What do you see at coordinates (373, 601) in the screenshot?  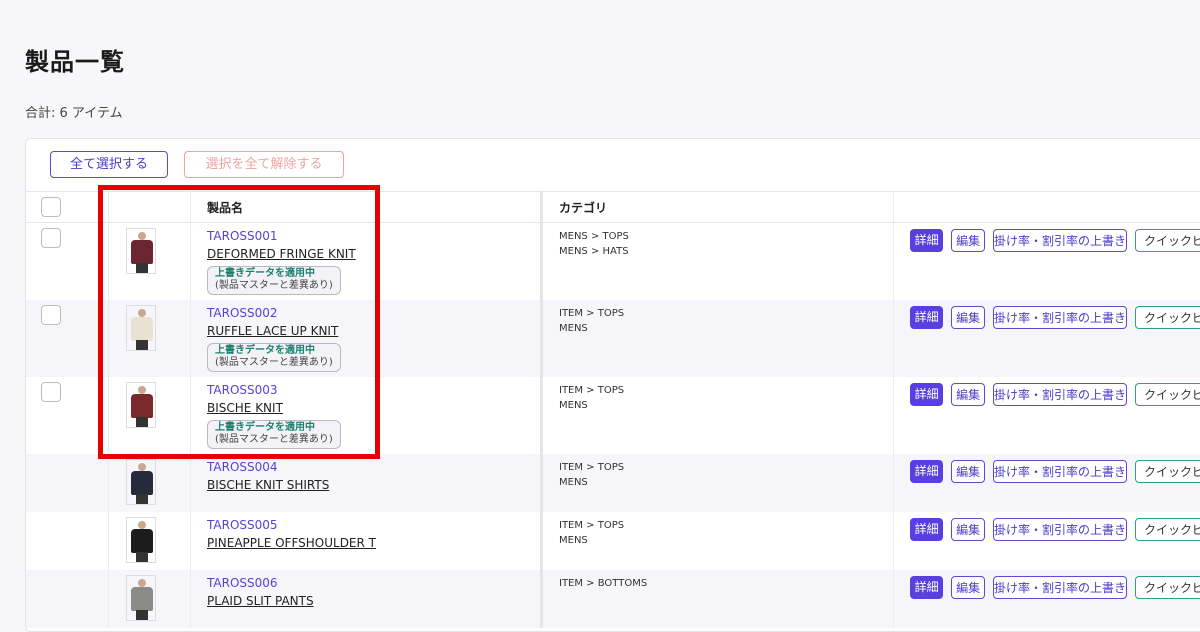 I see `product-name-link: PLAID SLIT PANTS` at bounding box center [373, 601].